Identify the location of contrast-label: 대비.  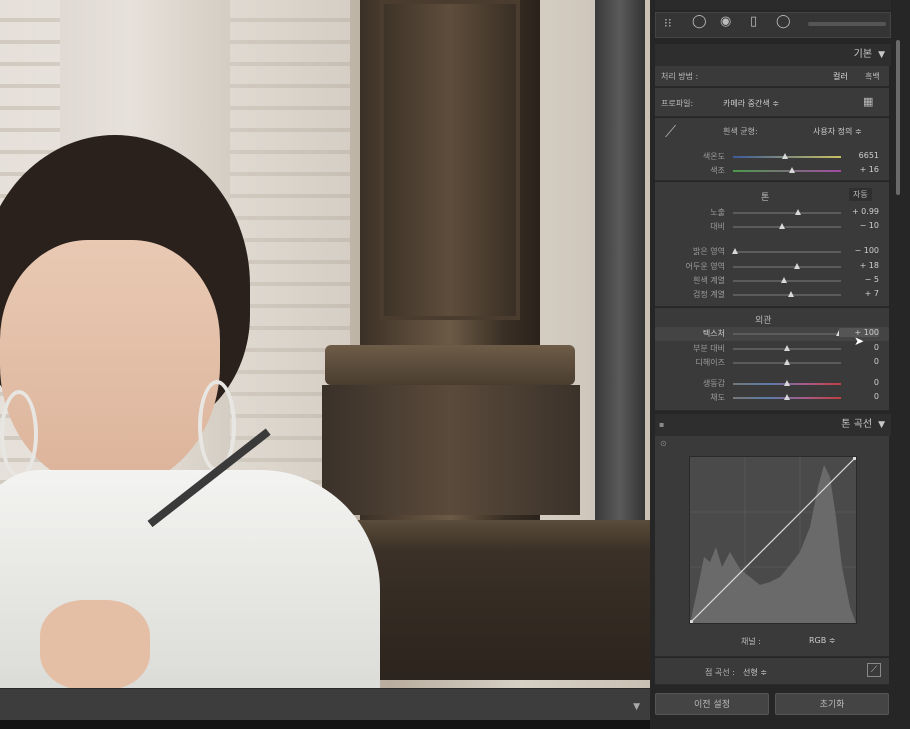
(717, 226).